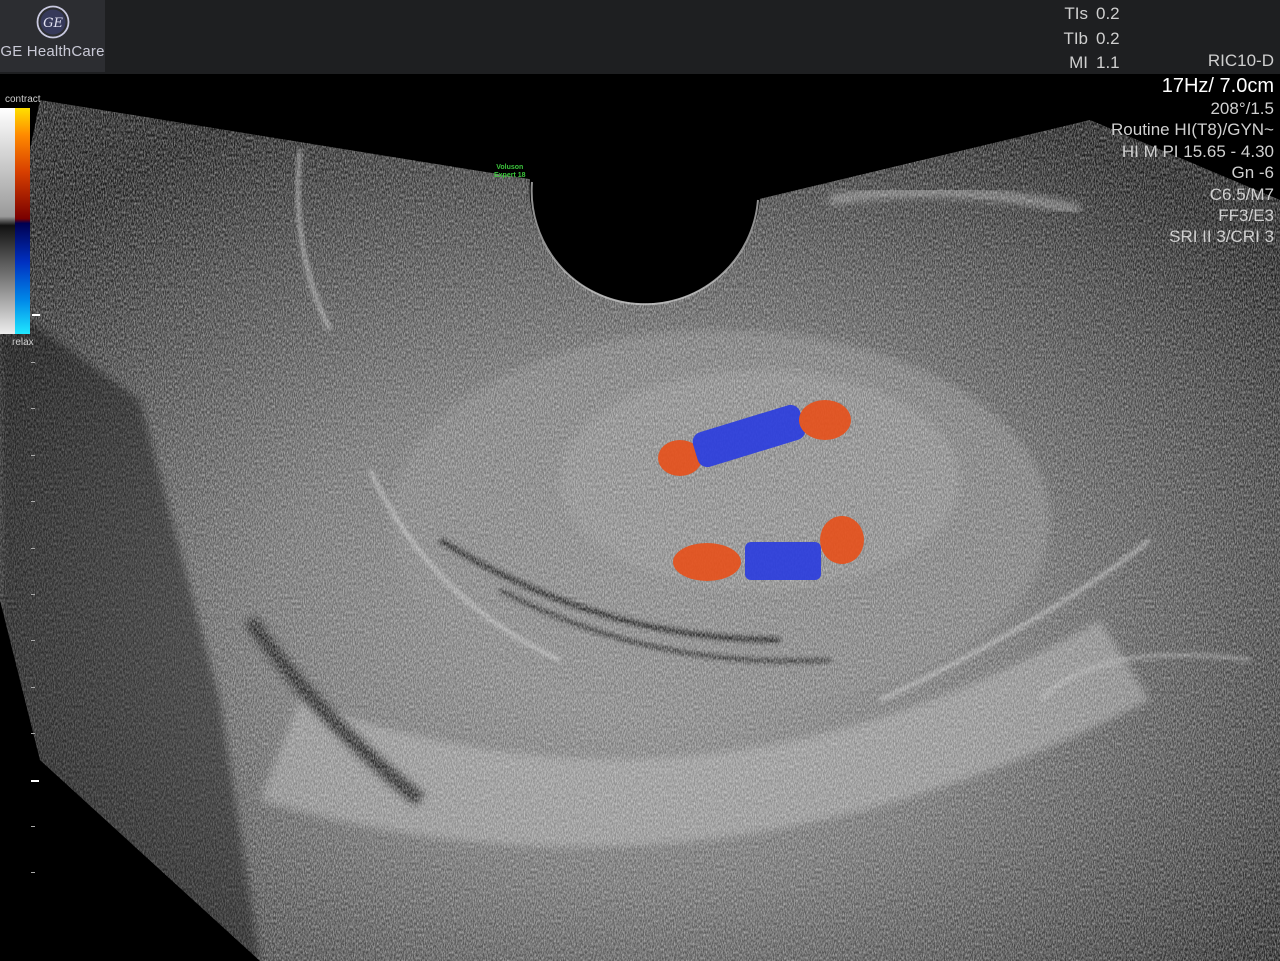  What do you see at coordinates (707, 562) in the screenshot?
I see `overlay-contract-lower-left` at bounding box center [707, 562].